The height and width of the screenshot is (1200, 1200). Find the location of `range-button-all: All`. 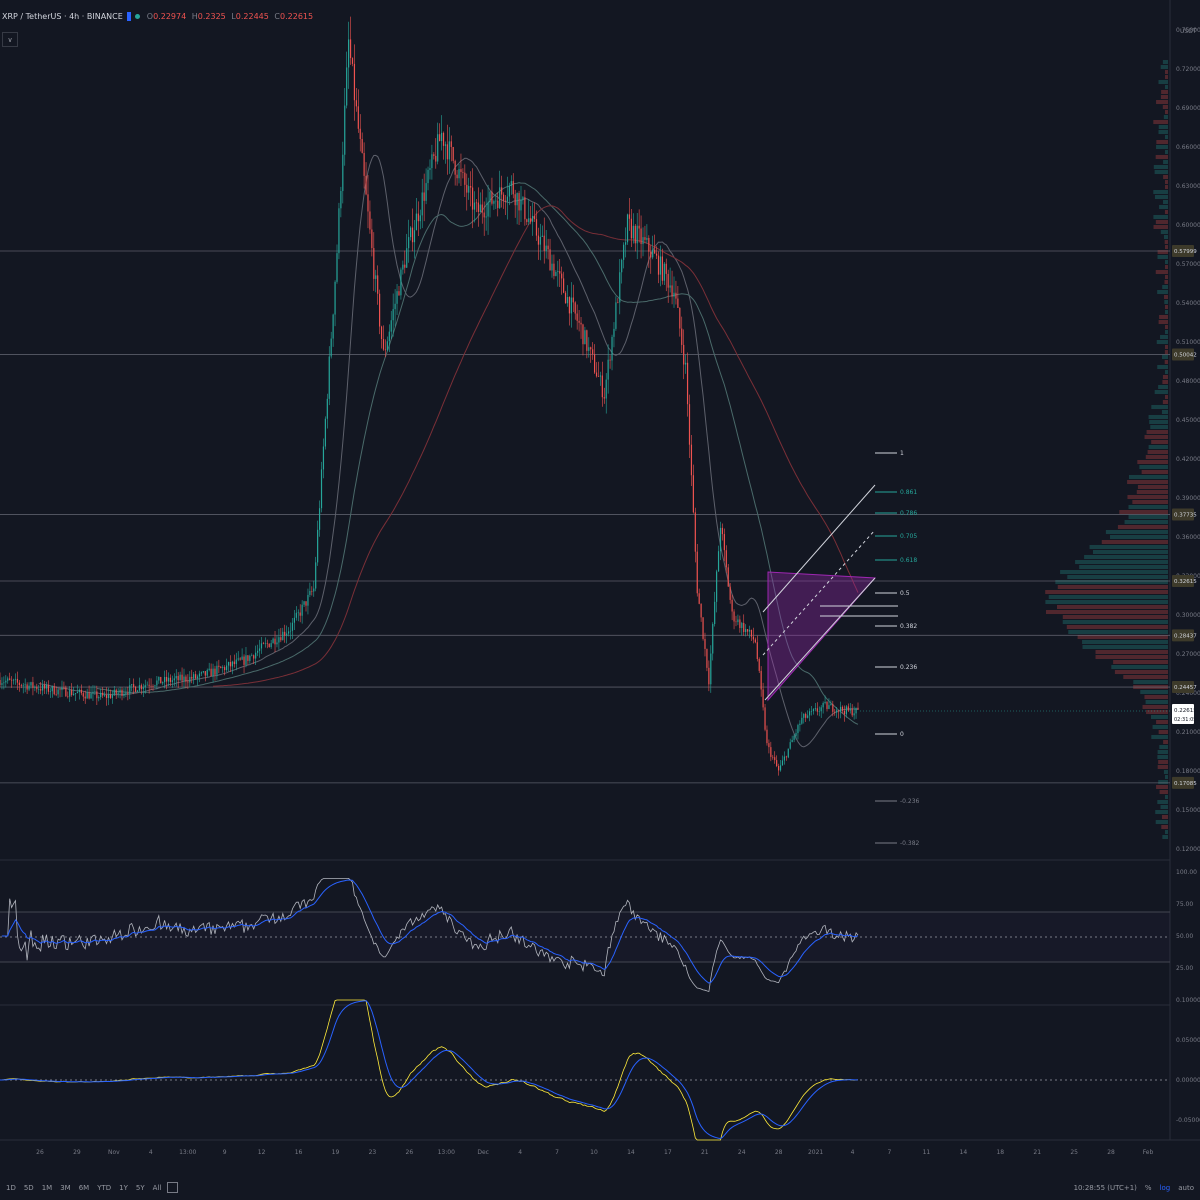

range-button-all: All is located at coordinates (157, 1188).